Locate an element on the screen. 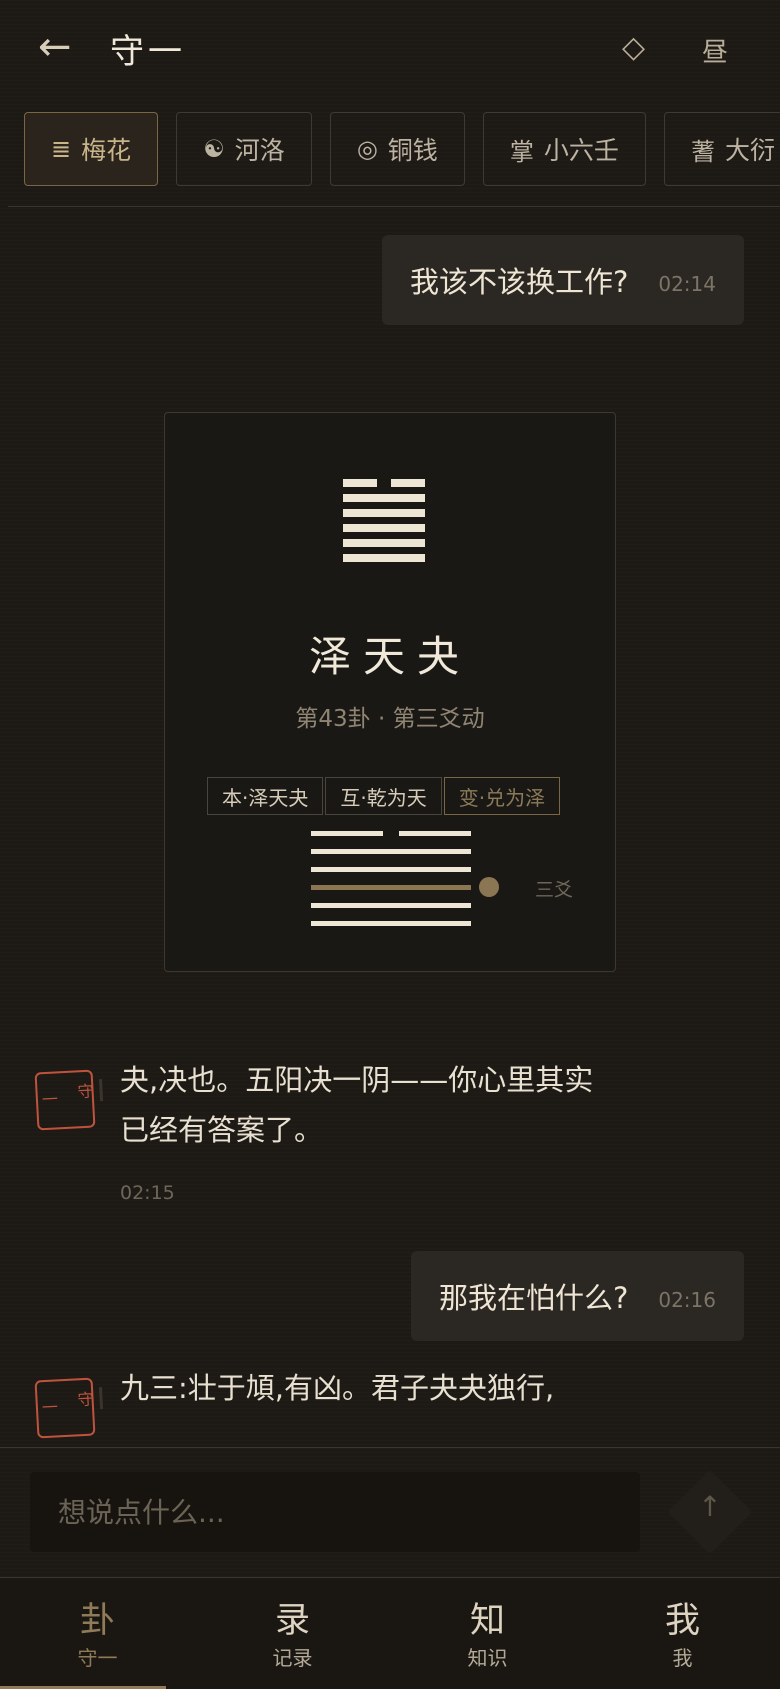 Image resolution: width=780 pixels, height=1689 pixels. nav-label: 守一 is located at coordinates (97, 1658).